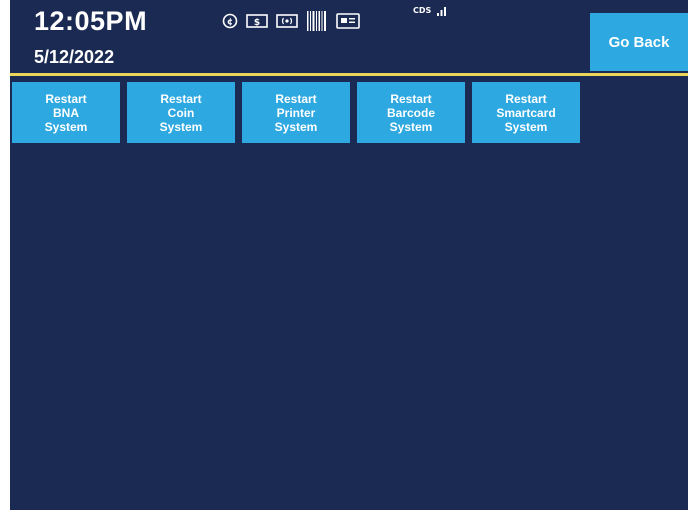 This screenshot has width=688, height=519. What do you see at coordinates (422, 10) in the screenshot?
I see `cds-label: CDS` at bounding box center [422, 10].